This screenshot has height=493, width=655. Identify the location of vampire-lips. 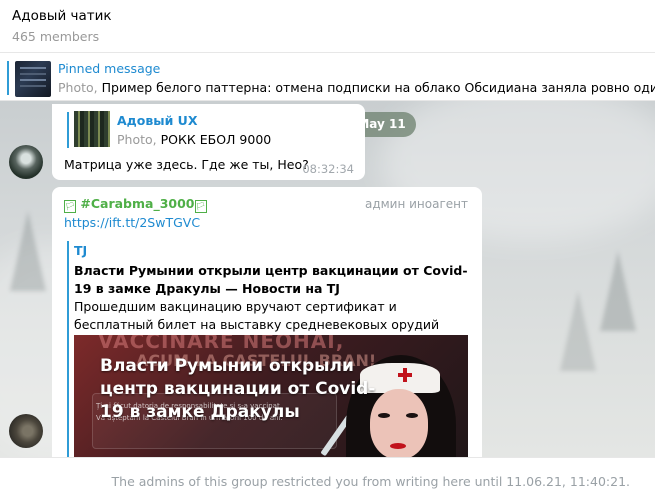
(398, 446).